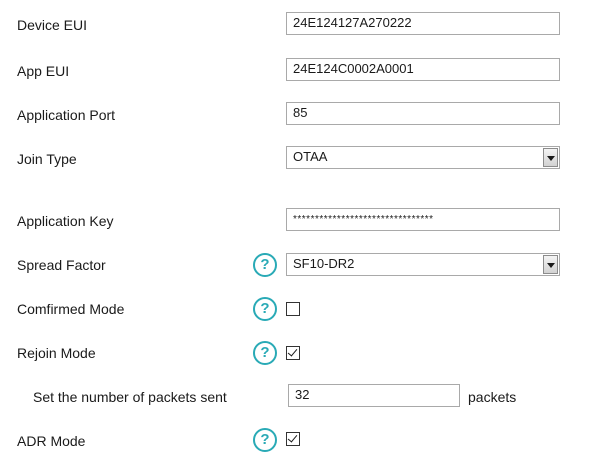 The height and width of the screenshot is (457, 592). Describe the element at coordinates (423, 23) in the screenshot. I see `device-eui-input: 24E124127A270222` at that location.